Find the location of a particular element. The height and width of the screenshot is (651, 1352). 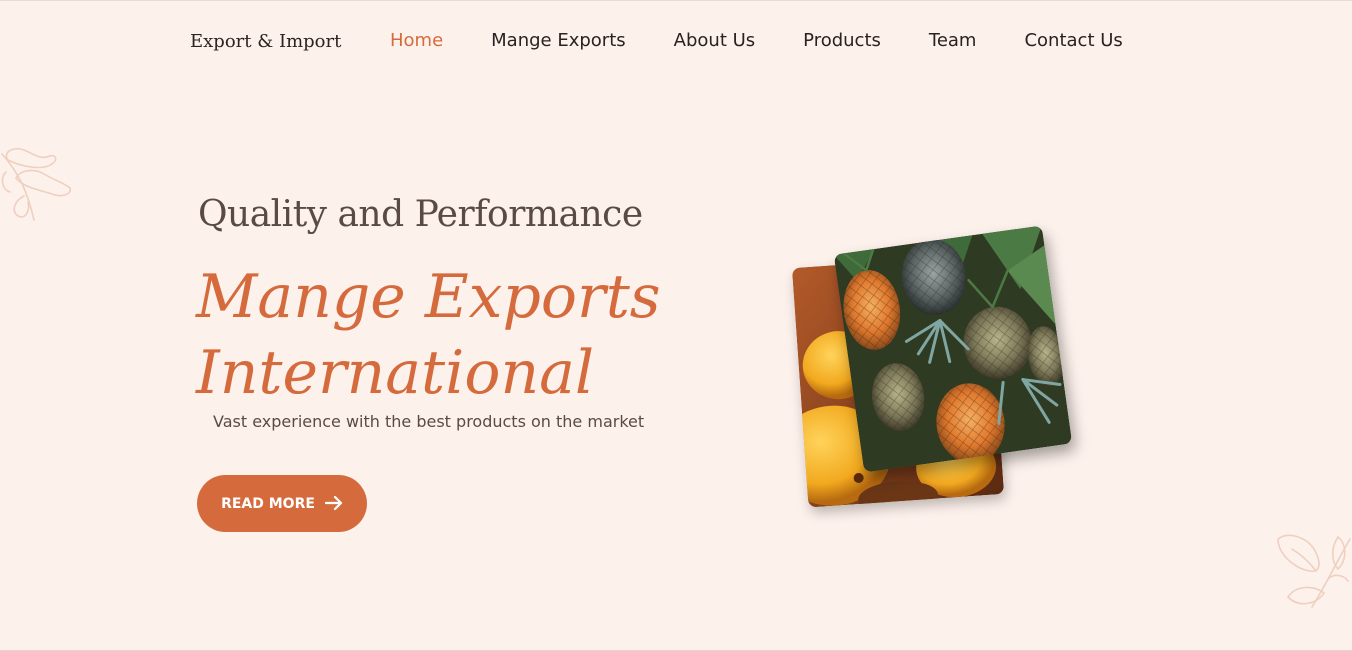

nav-link-about-us: About Us is located at coordinates (715, 40).